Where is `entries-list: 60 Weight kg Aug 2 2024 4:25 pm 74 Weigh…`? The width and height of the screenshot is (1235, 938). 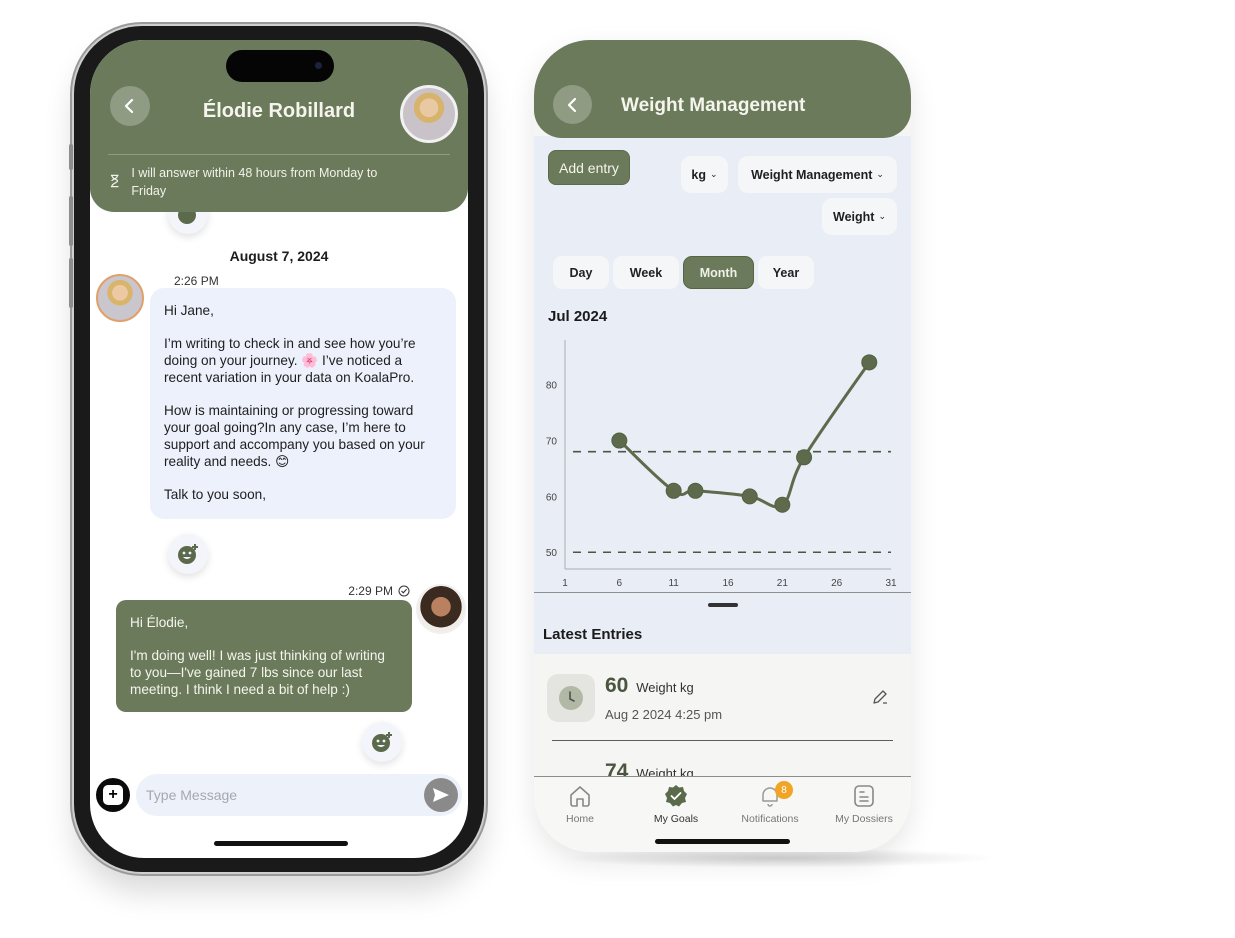 entries-list: 60 Weight kg Aug 2 2024 4:25 pm 74 Weigh… is located at coordinates (722, 716).